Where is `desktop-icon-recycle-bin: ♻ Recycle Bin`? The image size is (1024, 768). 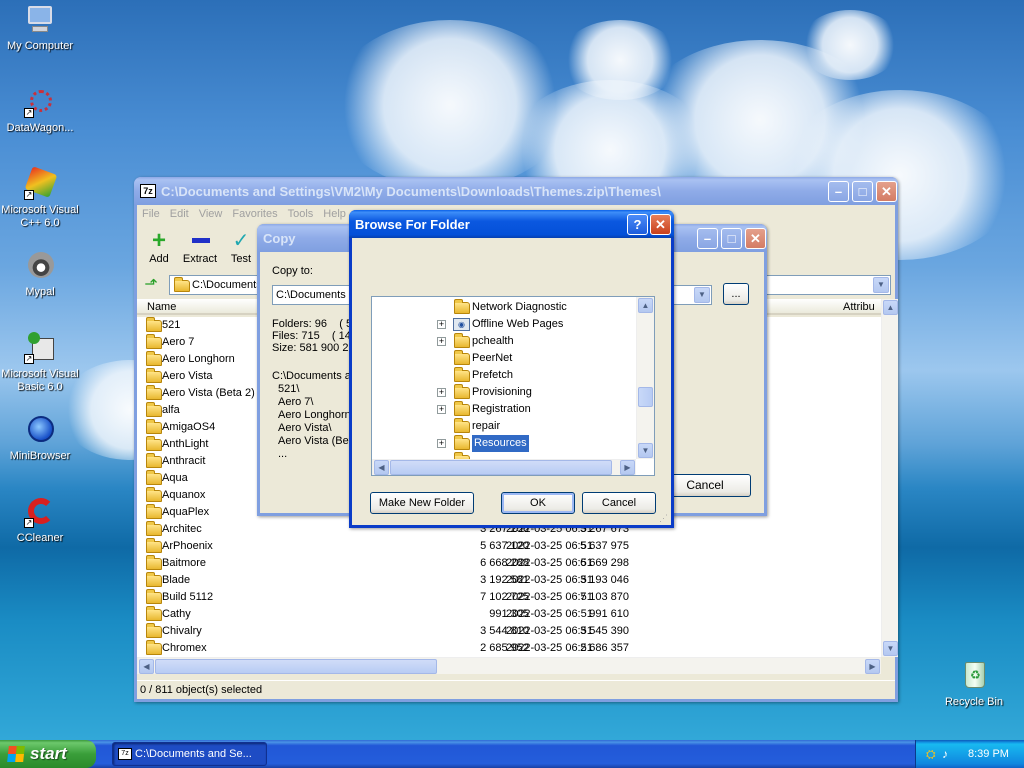 desktop-icon-recycle-bin: ♻ Recycle Bin is located at coordinates (974, 684).